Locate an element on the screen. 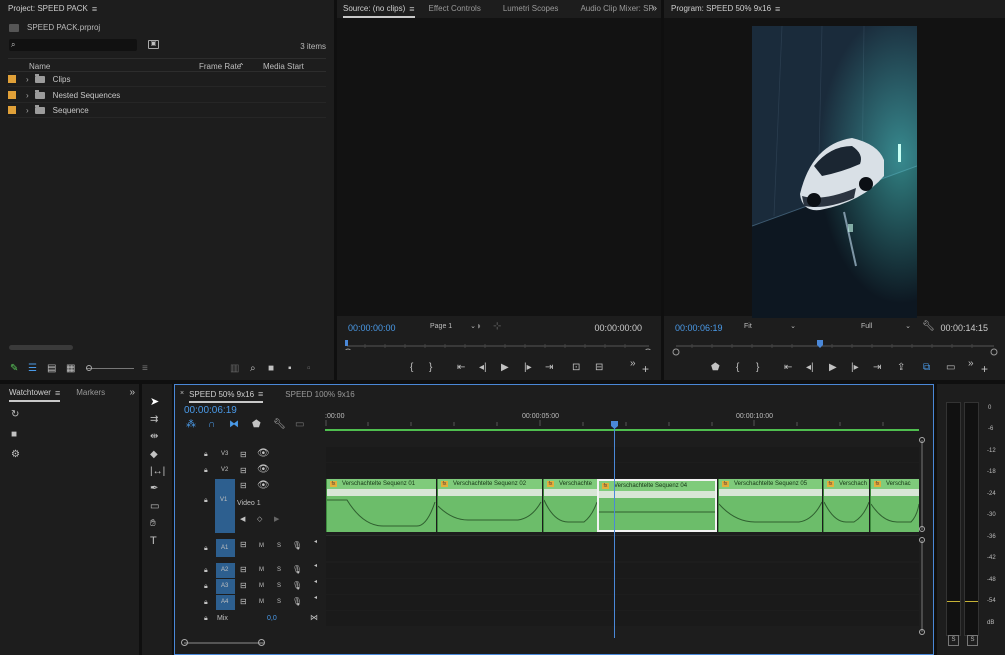 The width and height of the screenshot is (1005, 655). video-vertical-scrollbar is located at coordinates (922, 485).